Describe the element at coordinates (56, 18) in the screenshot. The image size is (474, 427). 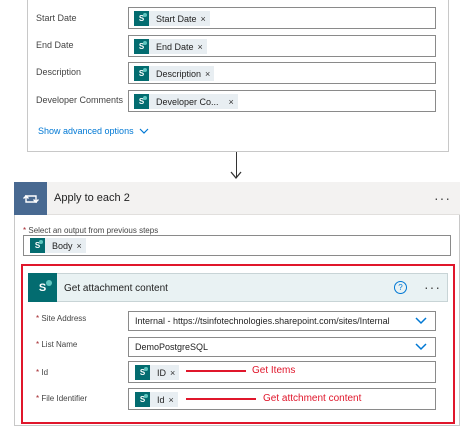
I see `field-label-start-date: Start Date` at that location.